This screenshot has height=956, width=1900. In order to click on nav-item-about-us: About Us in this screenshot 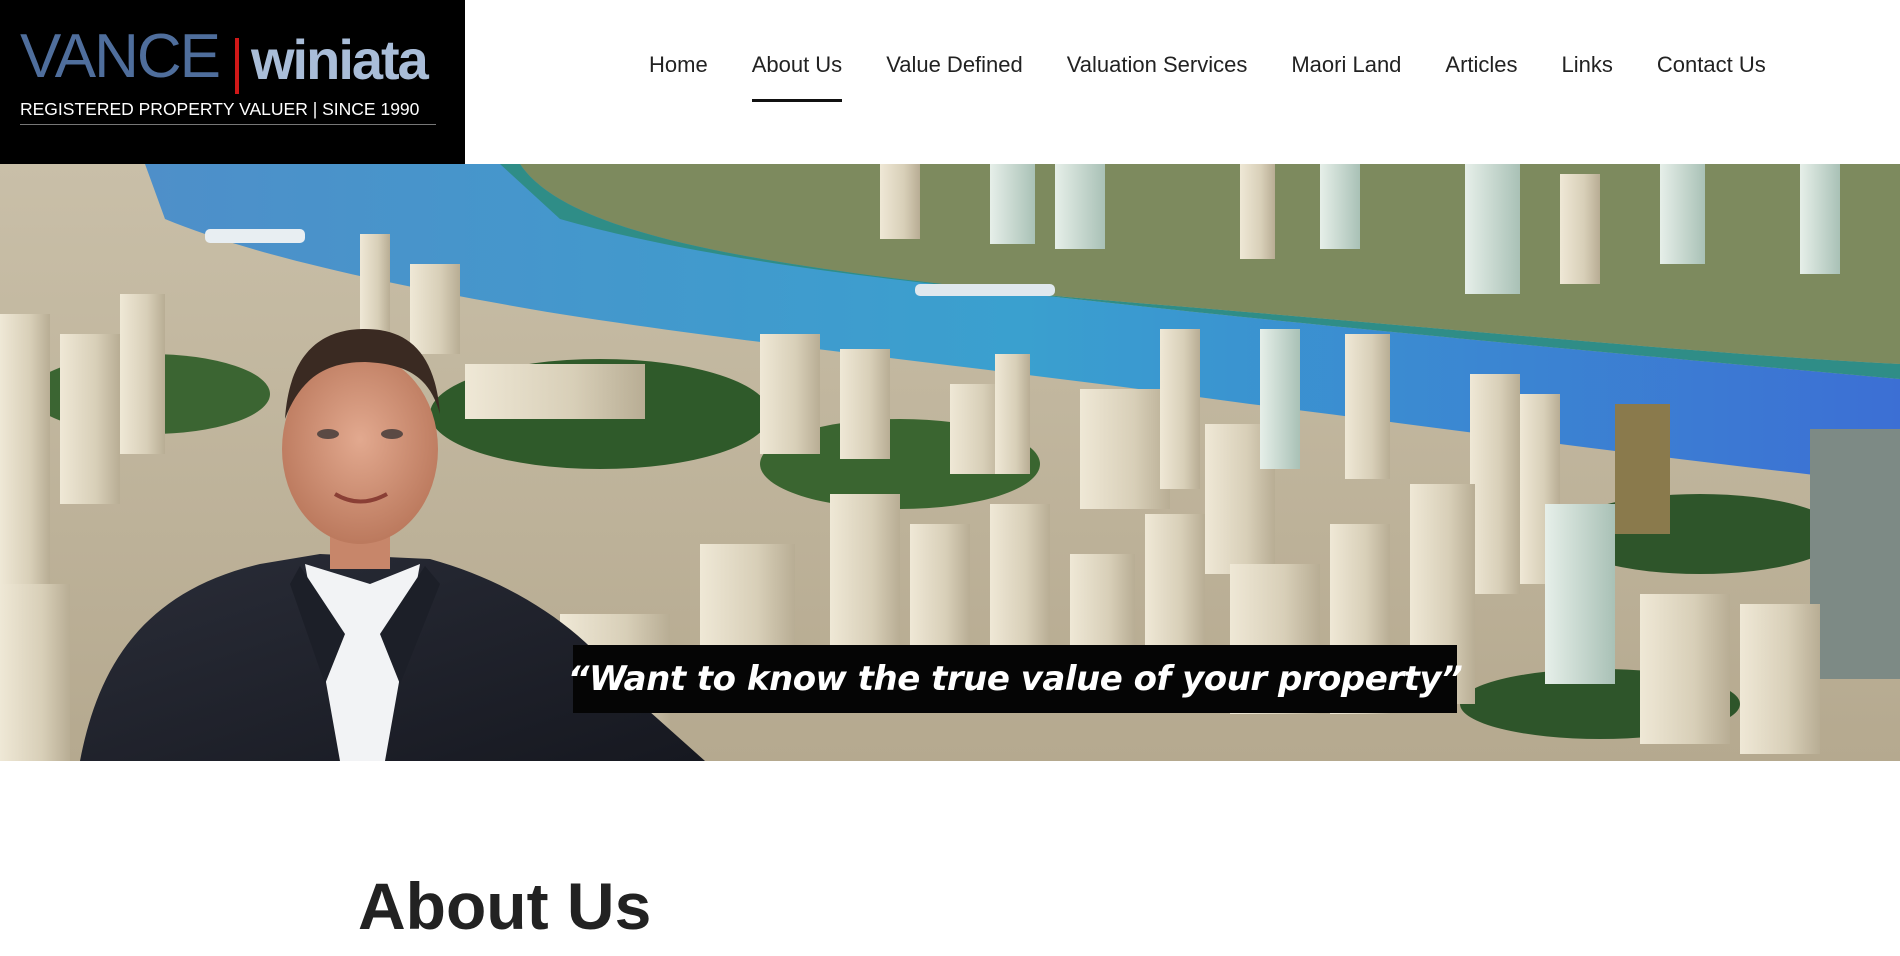, I will do `click(797, 79)`.